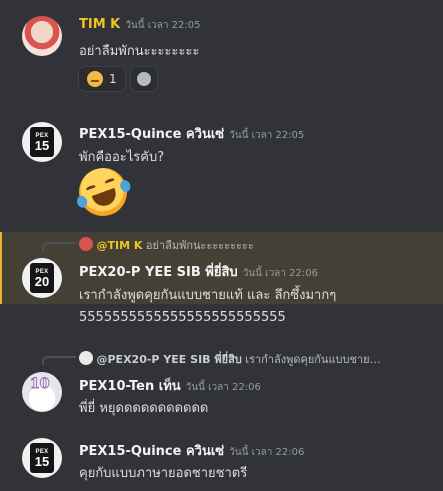 This screenshot has height=491, width=443. What do you see at coordinates (182, 317) in the screenshot?
I see `message-text-2: 5555555555555555555555555` at bounding box center [182, 317].